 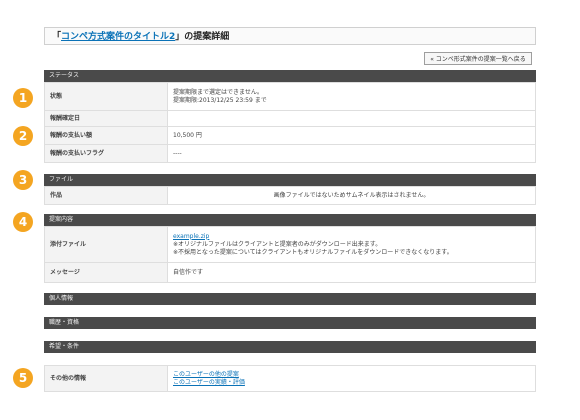 I want to click on confirm-date-label: 報酬確定日, so click(x=106, y=118).